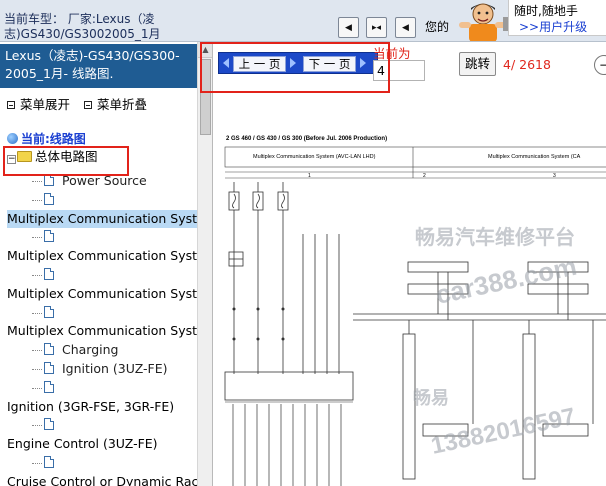 The image size is (606, 486). I want to click on user-upgrade-link: >>用户升级, so click(553, 26).